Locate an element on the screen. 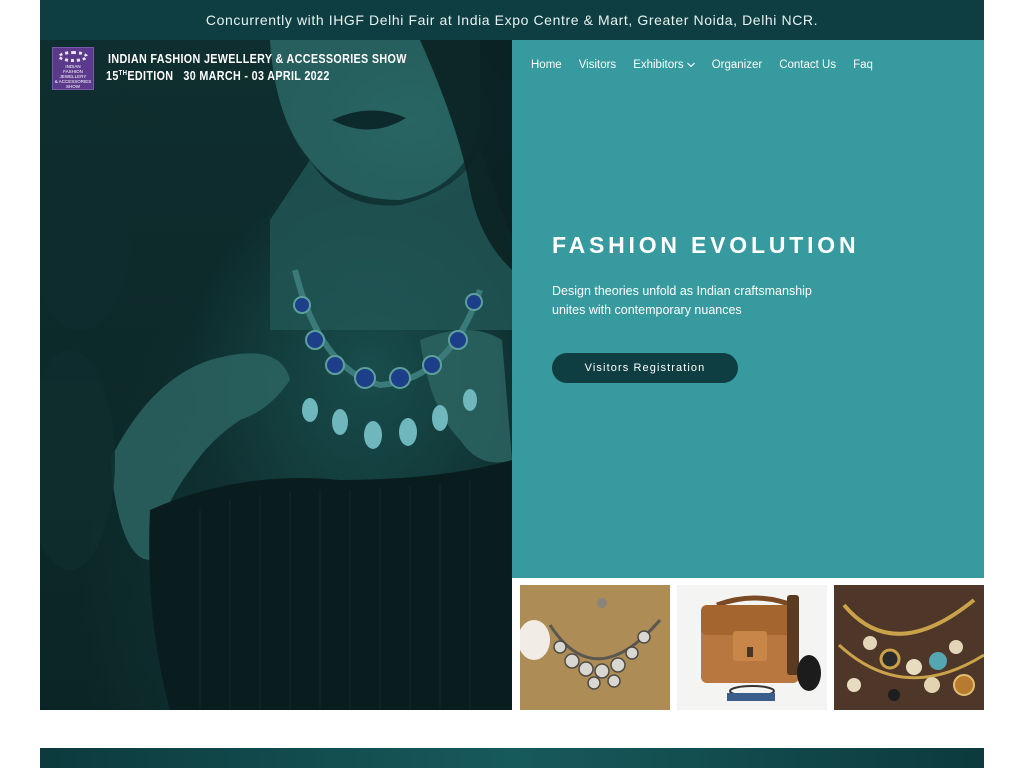  nav-label: Organizer is located at coordinates (737, 65).